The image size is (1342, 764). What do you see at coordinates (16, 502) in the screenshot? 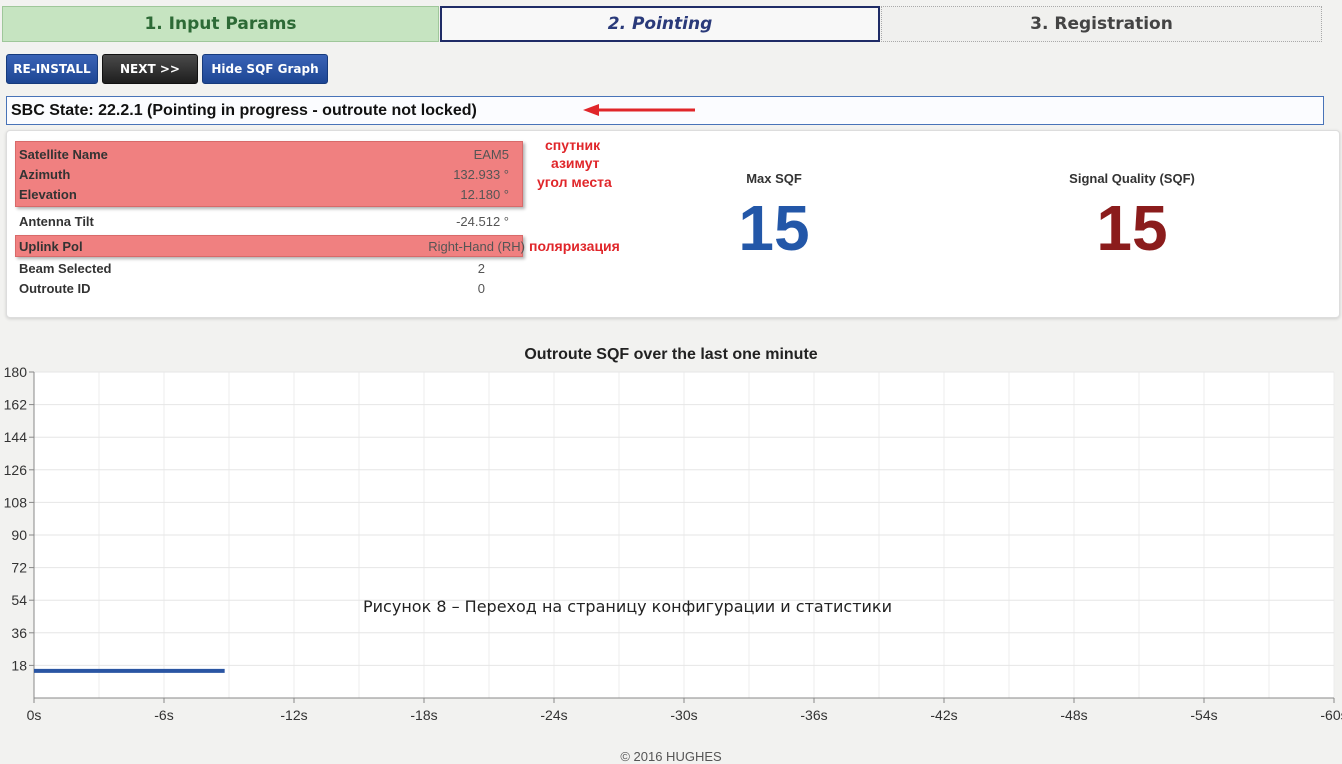
I see `y-tick-label: 108` at bounding box center [16, 502].